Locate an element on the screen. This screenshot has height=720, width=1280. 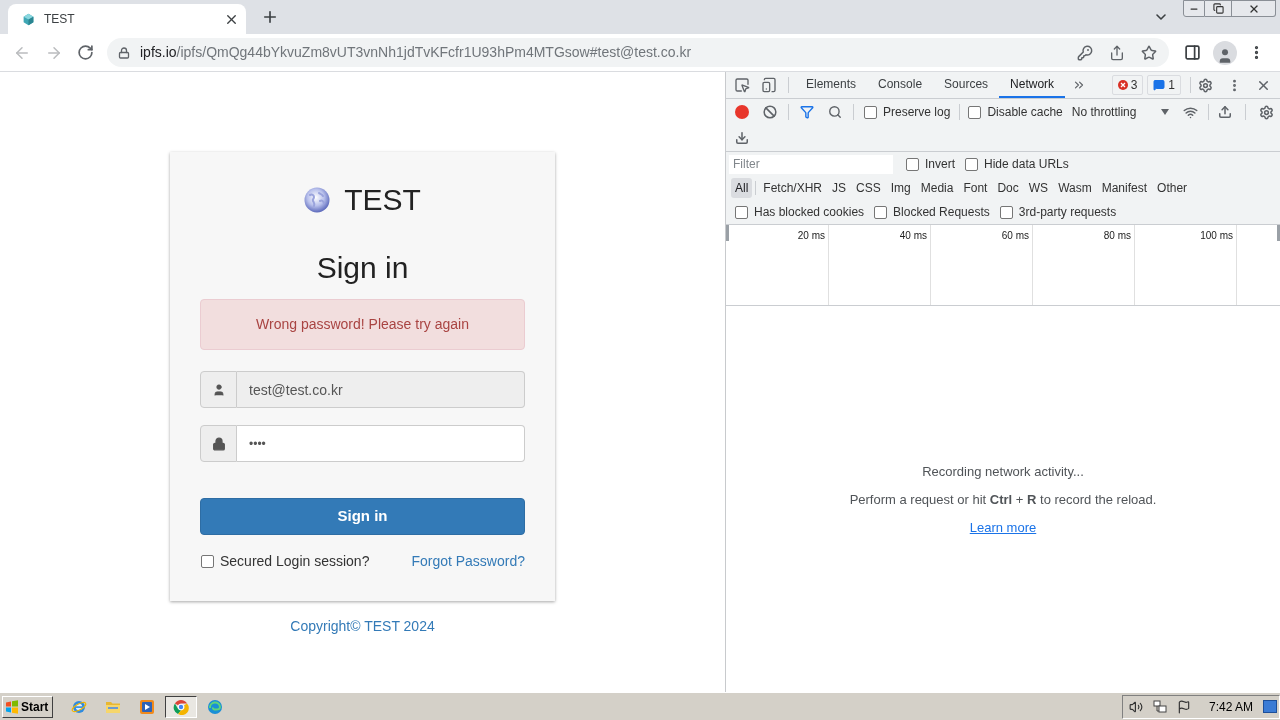
upload-icon is located at coordinates (1224, 112).